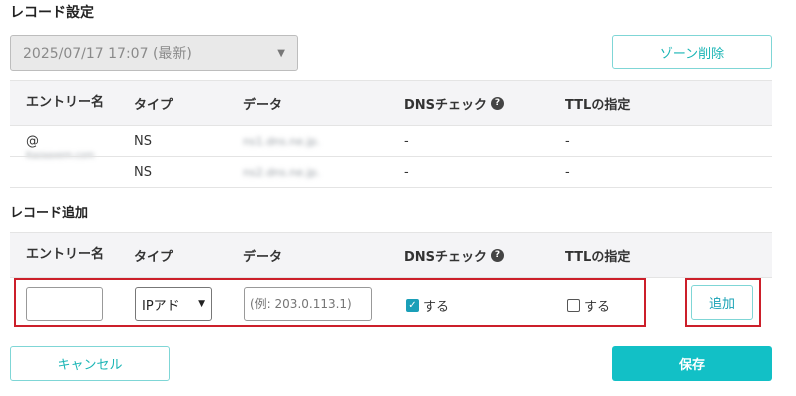  What do you see at coordinates (391, 172) in the screenshot?
I see `table-row: NS ns2.dns.ne.jp. - -` at bounding box center [391, 172].